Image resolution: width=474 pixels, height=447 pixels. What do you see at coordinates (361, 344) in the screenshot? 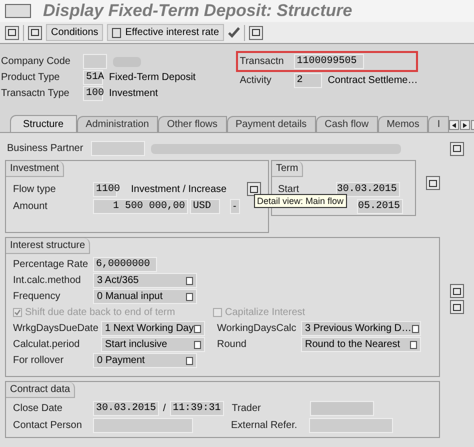
I see `dropdown-field: Round to the Nearest` at bounding box center [361, 344].